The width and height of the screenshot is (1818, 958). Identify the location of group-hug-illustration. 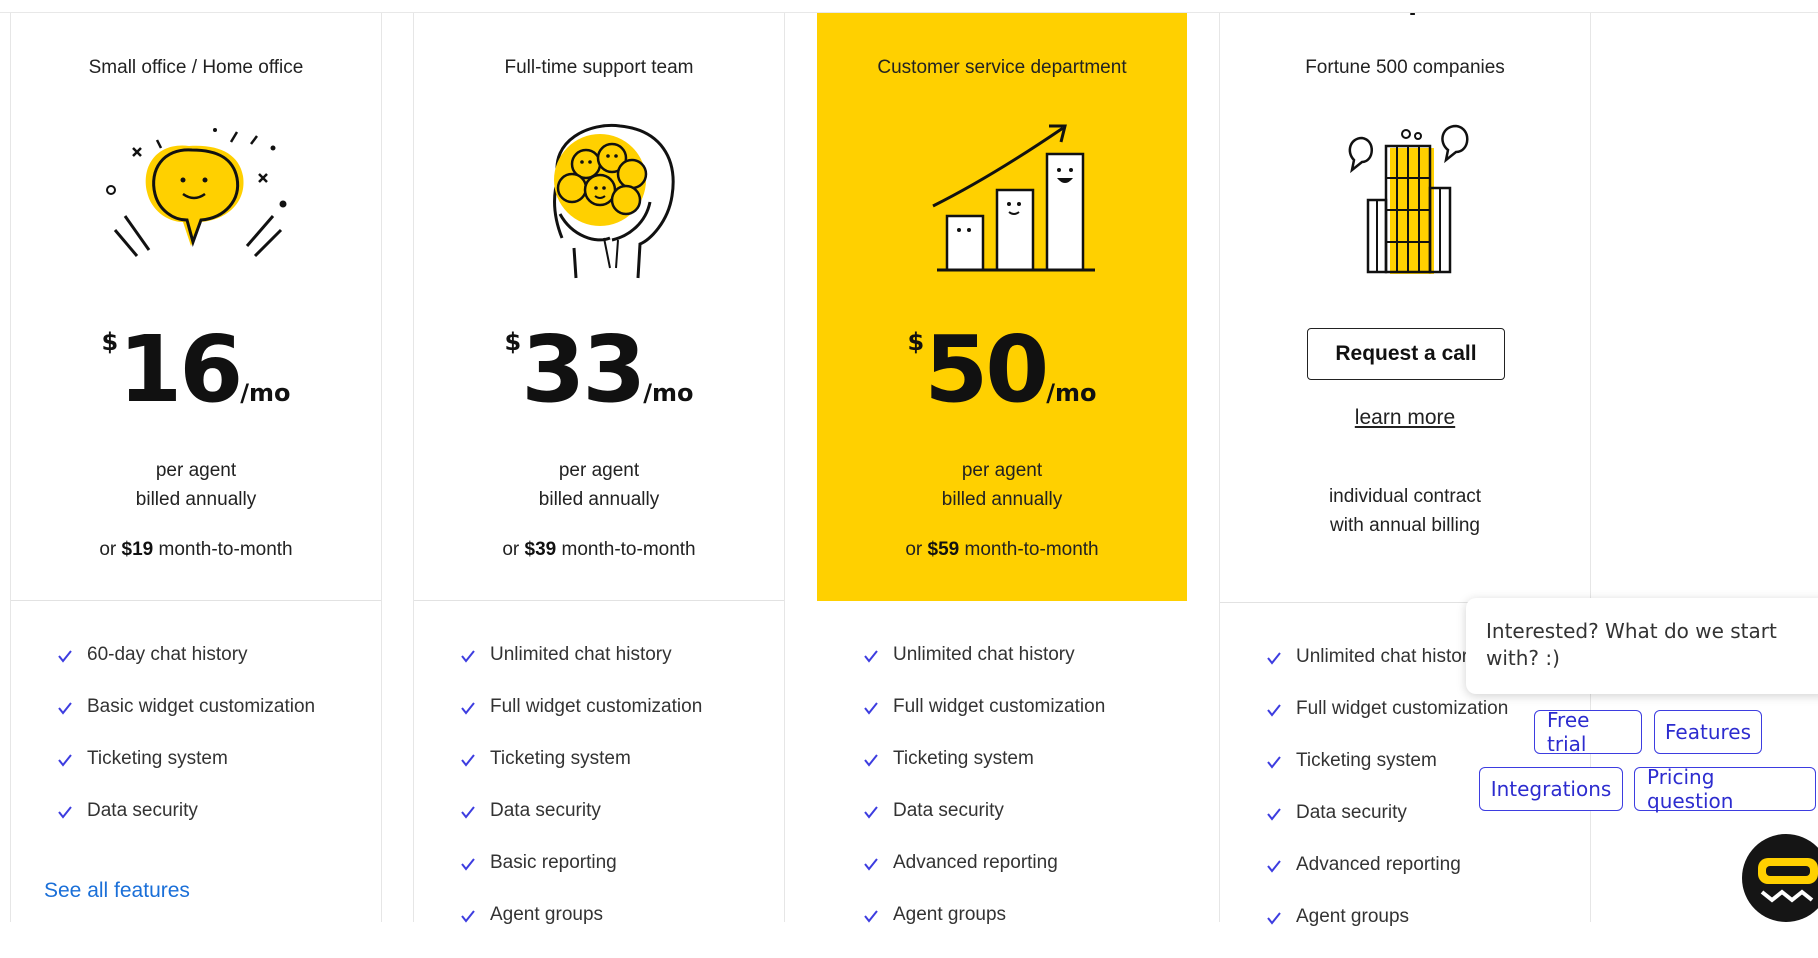
(614, 201).